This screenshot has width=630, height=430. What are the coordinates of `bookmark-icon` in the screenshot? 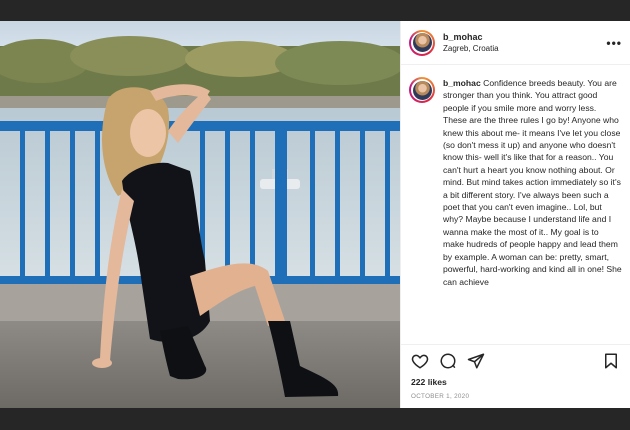 It's located at (611, 361).